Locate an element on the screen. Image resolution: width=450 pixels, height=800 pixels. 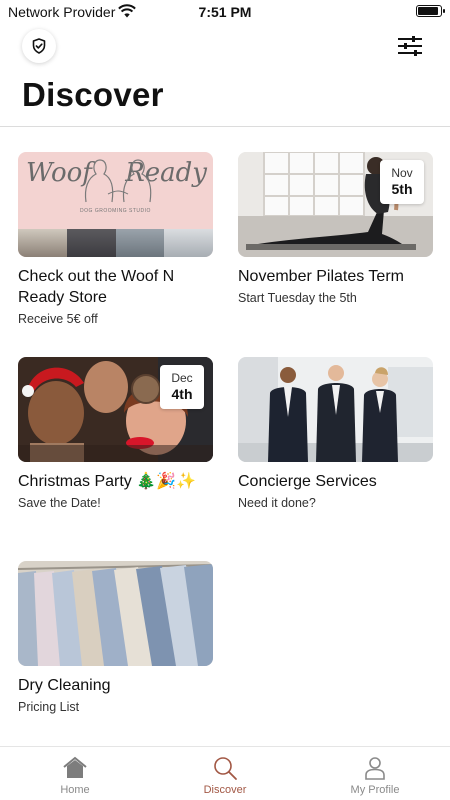
concierge-photo is located at coordinates (335, 409).